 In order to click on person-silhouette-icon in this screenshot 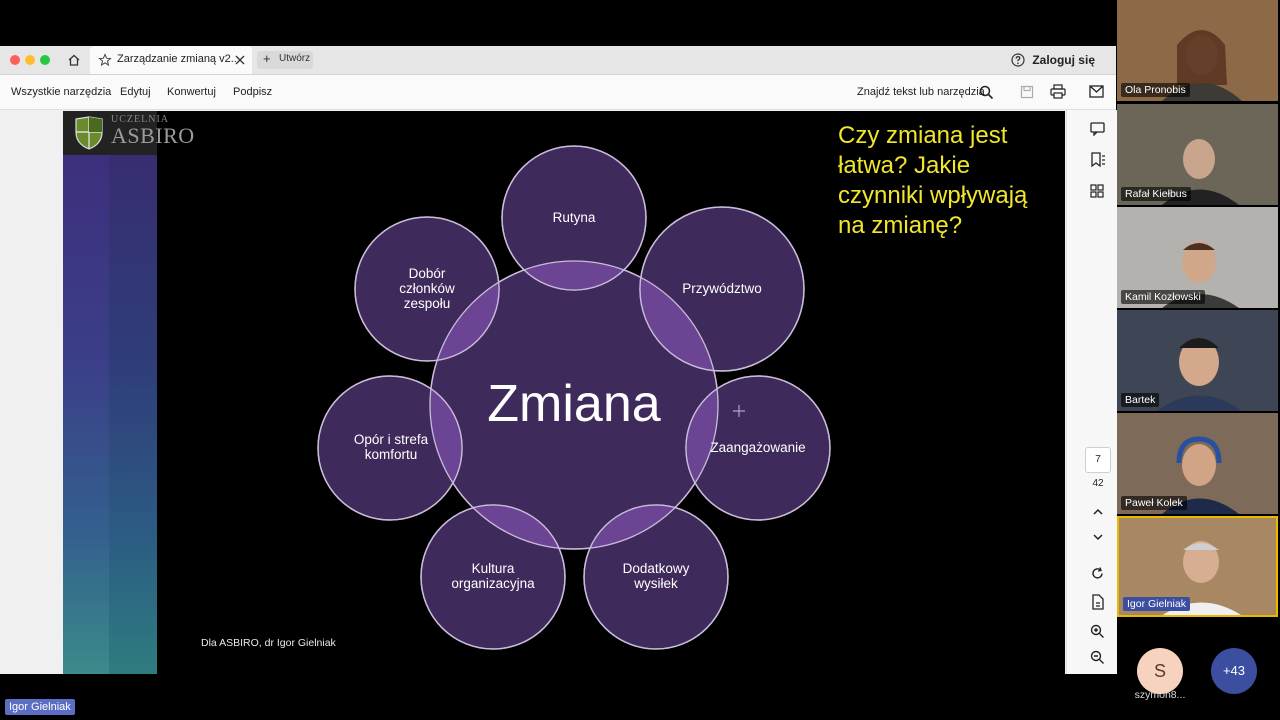, I will do `click(1199, 374)`.